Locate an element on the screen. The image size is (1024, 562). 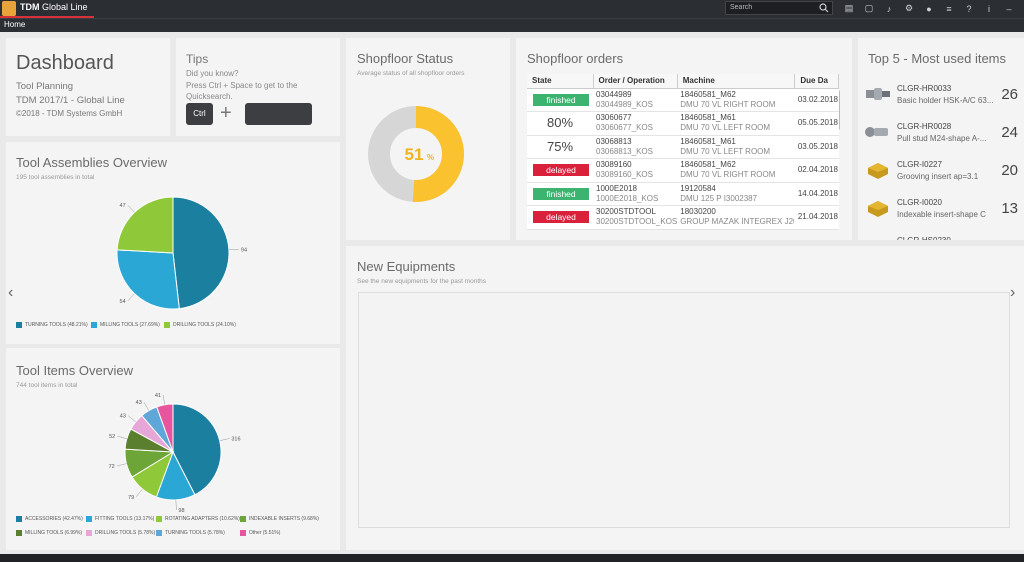
legend-item: MILLING TOOLS (6.99%) is located at coordinates (49, 533).